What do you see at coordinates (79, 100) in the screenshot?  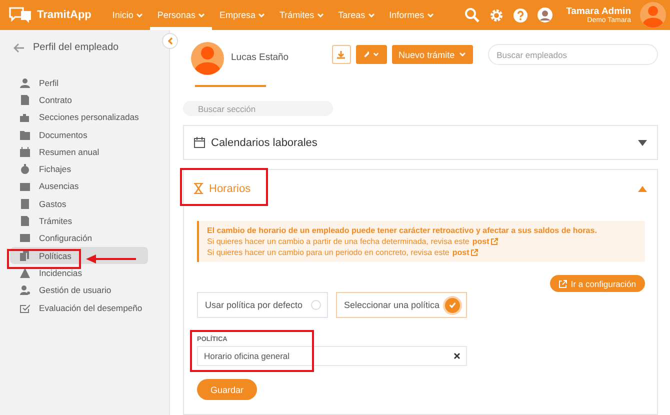 I see `sidebar-item: Contrato` at bounding box center [79, 100].